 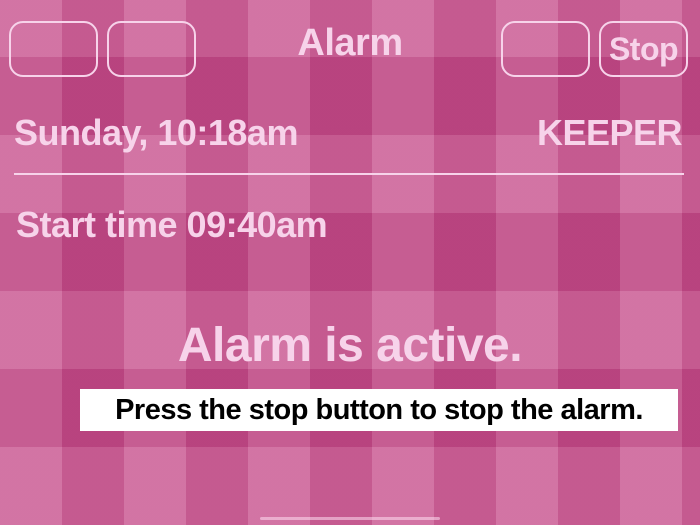 What do you see at coordinates (349, 174) in the screenshot?
I see `divider` at bounding box center [349, 174].